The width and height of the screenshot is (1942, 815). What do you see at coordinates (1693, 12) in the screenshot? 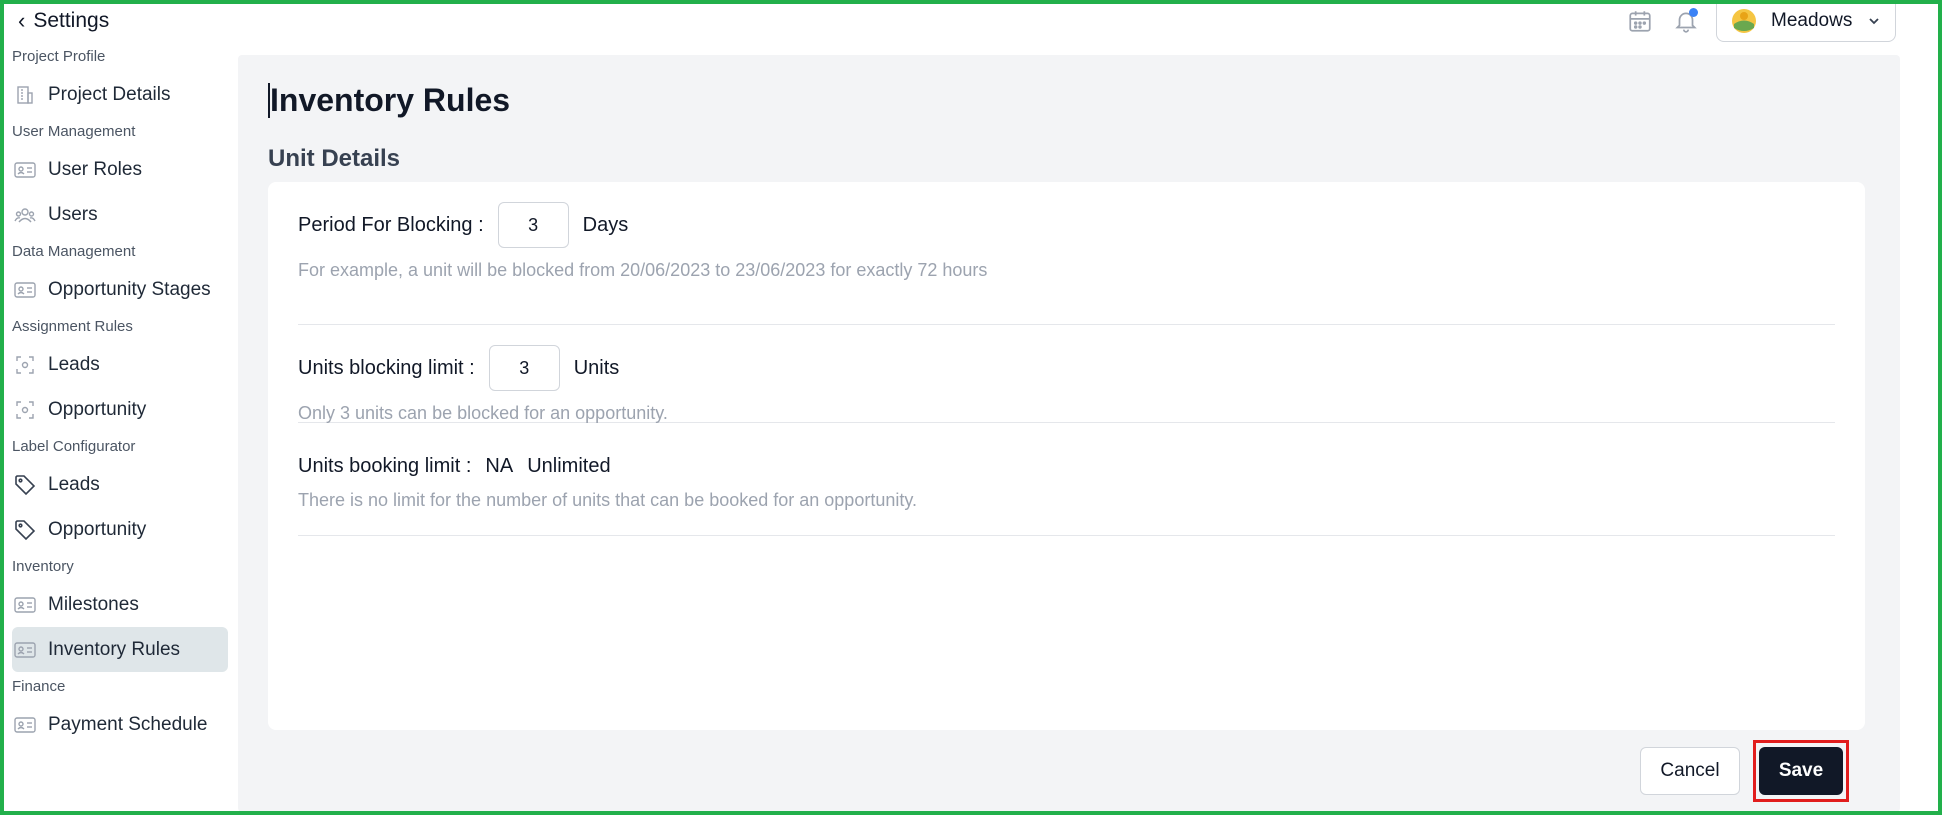
I see `notification-dot` at bounding box center [1693, 12].